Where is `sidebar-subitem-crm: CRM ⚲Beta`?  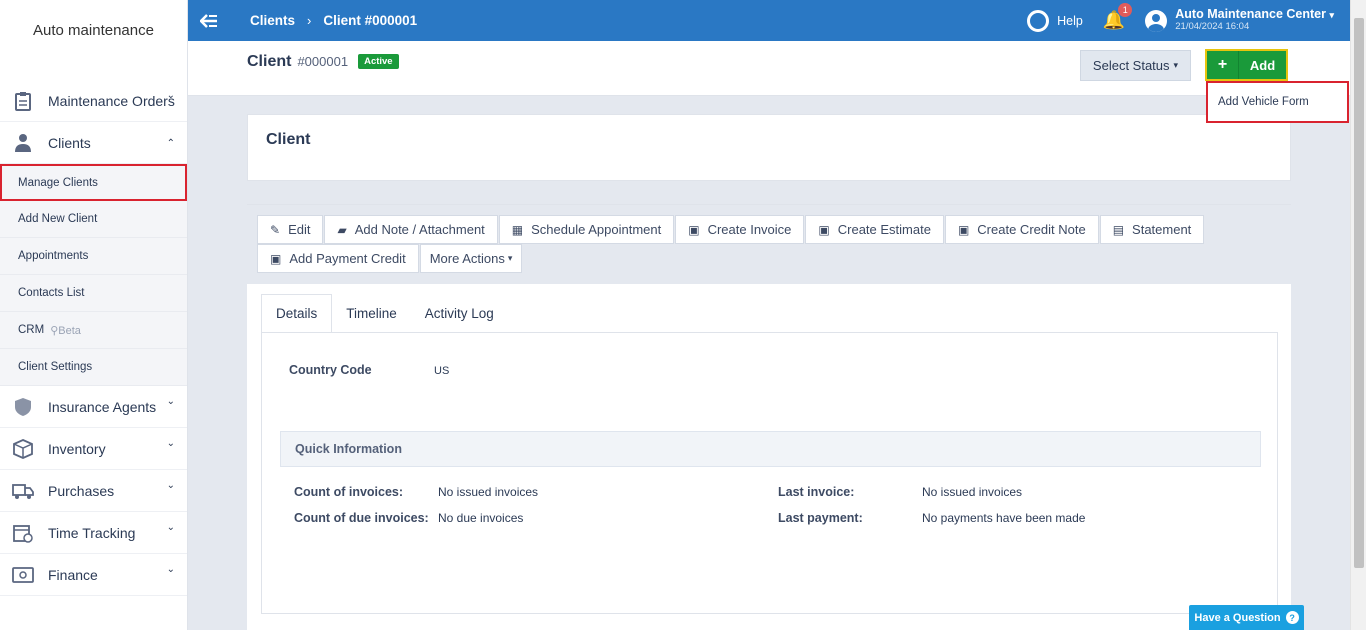
sidebar-subitem-crm: CRM ⚲Beta is located at coordinates (93, 330).